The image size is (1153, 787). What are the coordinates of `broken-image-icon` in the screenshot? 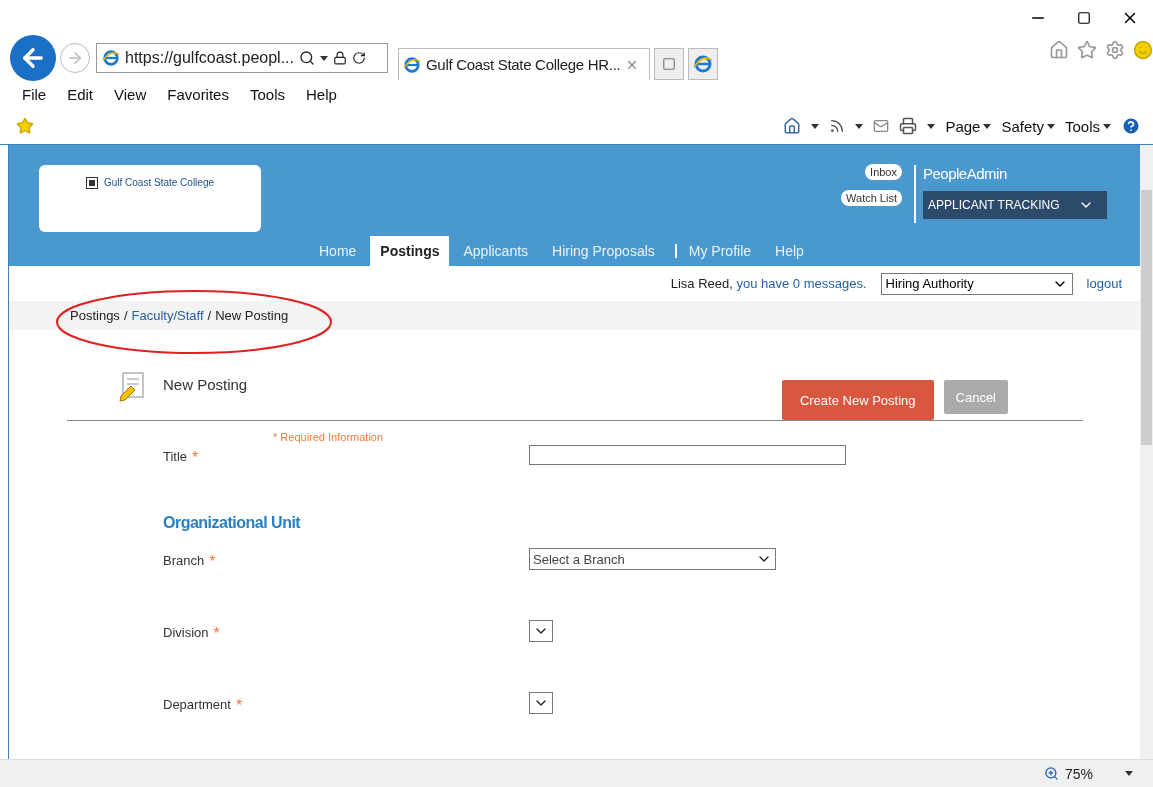 It's located at (91, 183).